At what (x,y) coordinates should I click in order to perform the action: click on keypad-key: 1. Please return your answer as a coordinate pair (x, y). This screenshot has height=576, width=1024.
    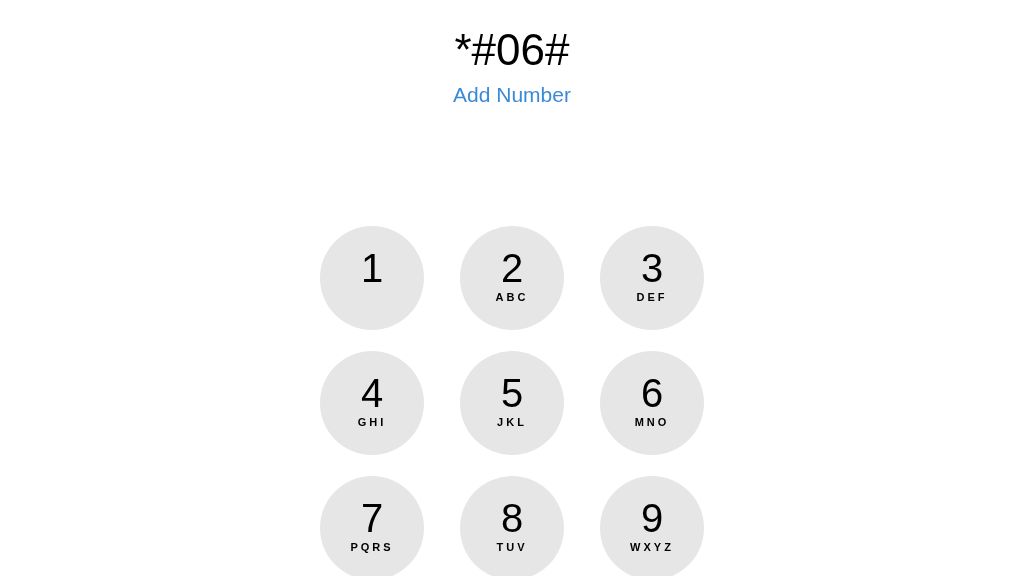
    Looking at the image, I should click on (372, 278).